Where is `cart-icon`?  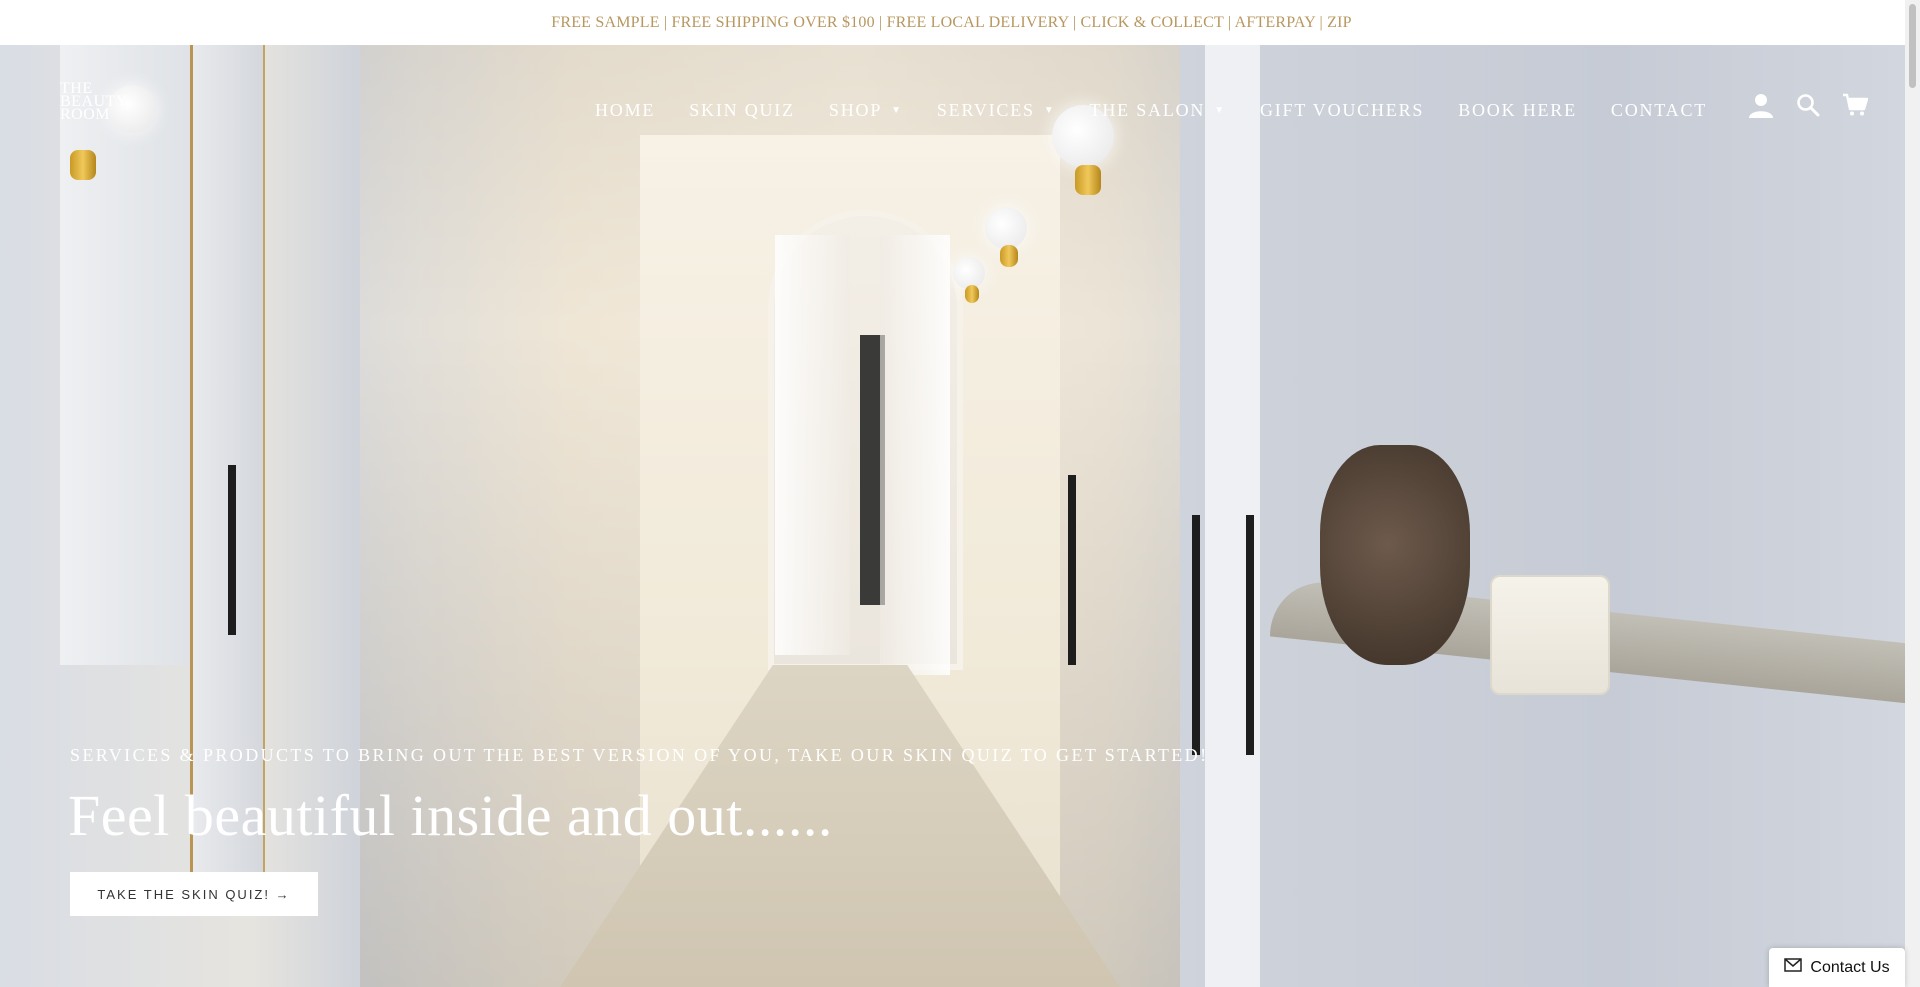
cart-icon is located at coordinates (1855, 105).